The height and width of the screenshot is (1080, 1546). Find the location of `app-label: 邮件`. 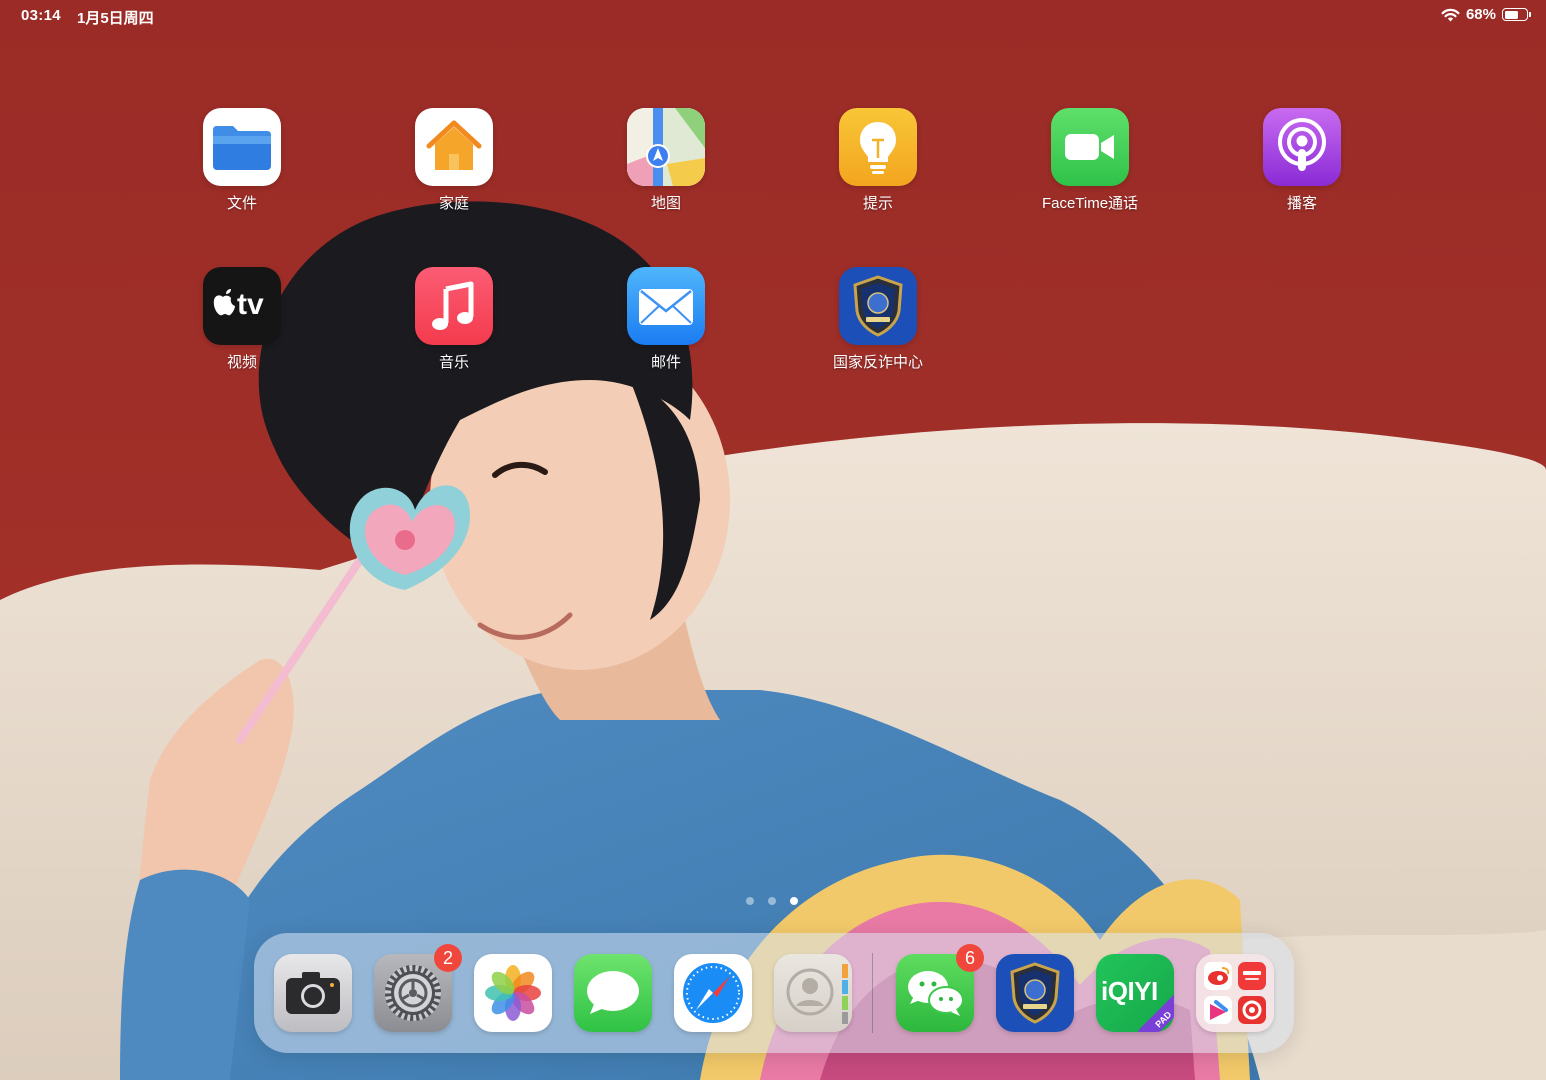

app-label: 邮件 is located at coordinates (665, 362).